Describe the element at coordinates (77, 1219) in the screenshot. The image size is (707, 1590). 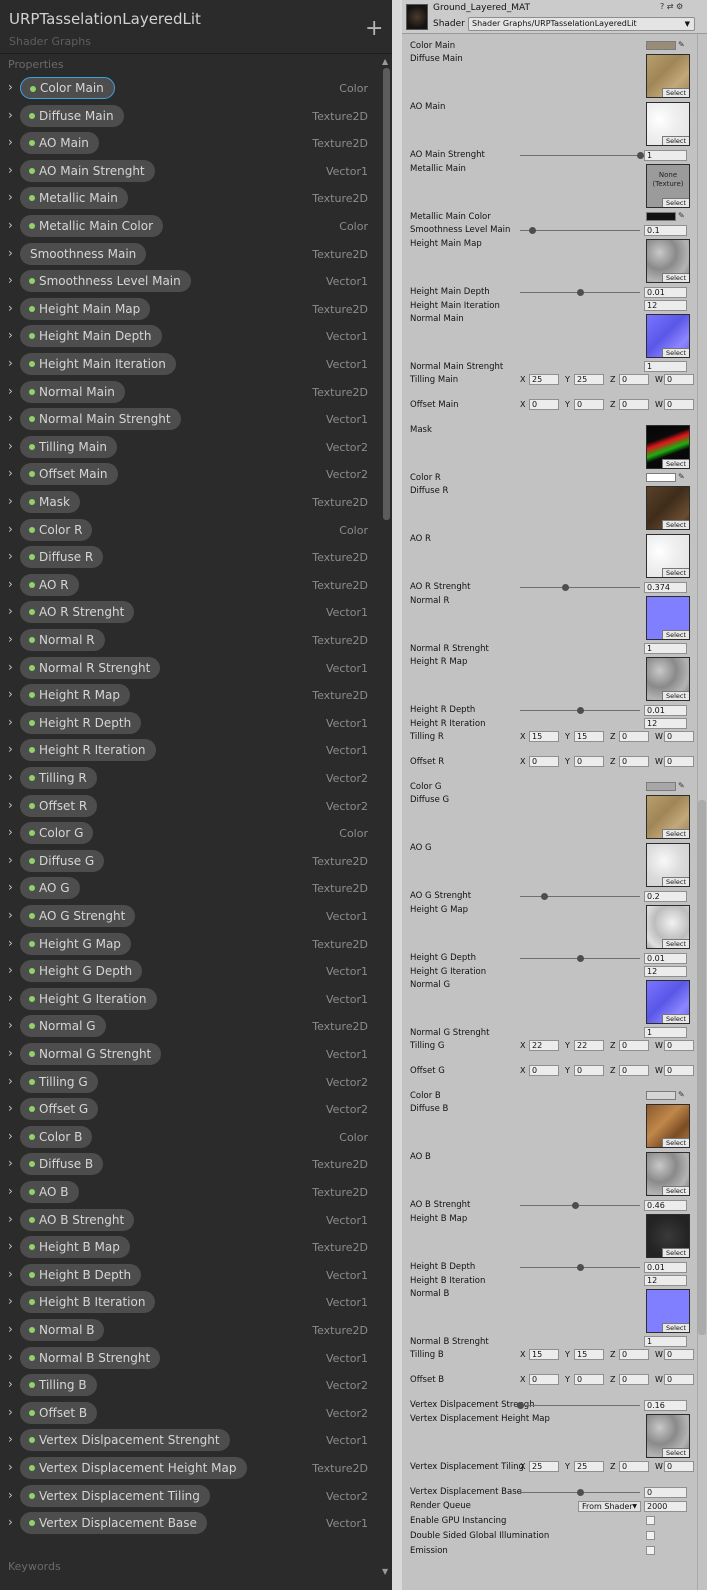
I see `property-pill: AO B Strenght` at that location.